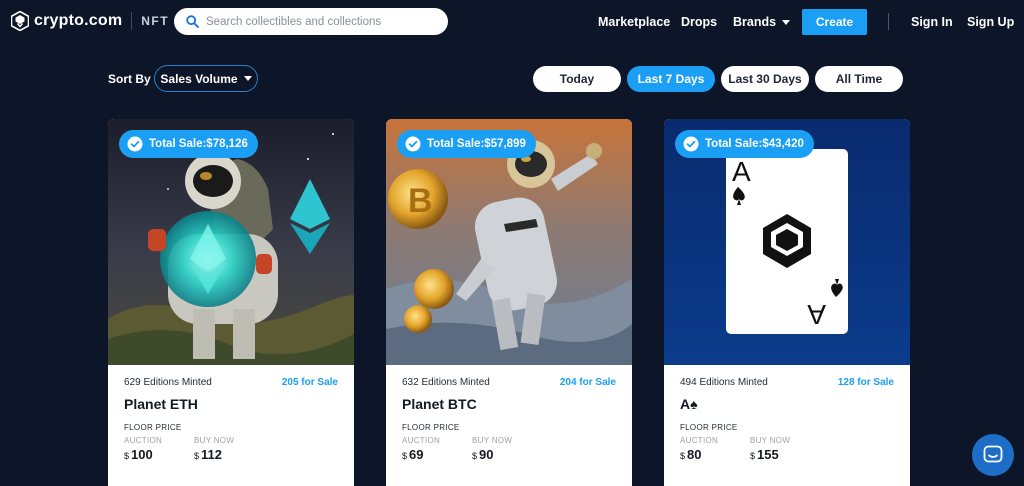  What do you see at coordinates (859, 79) in the screenshot?
I see `filter-all-time: All Time` at bounding box center [859, 79].